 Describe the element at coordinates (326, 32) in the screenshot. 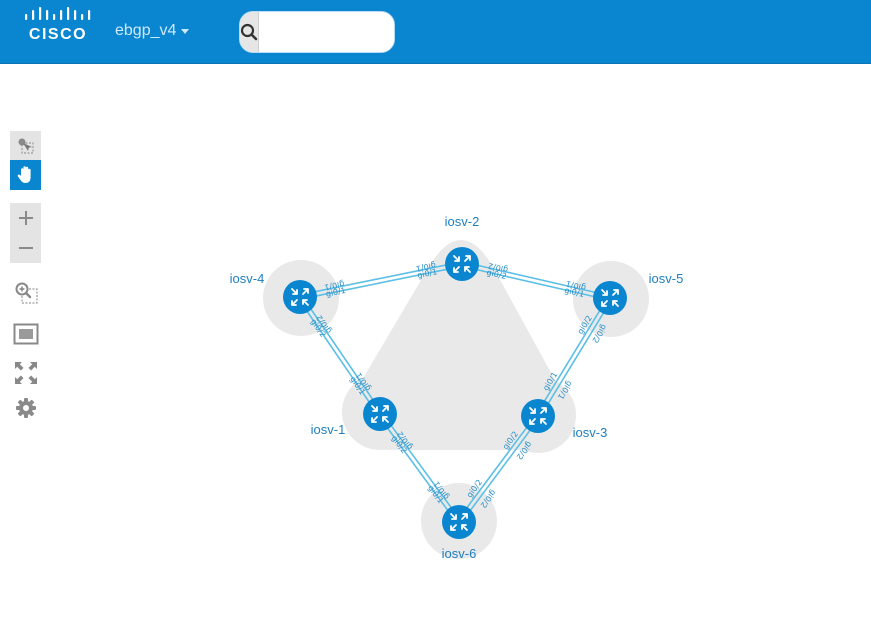

I see `search-input` at that location.